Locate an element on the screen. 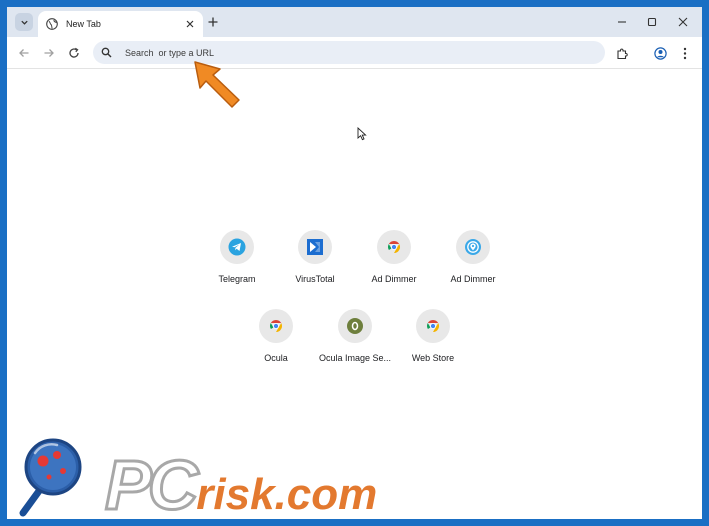  watermark-pc-text: PC is located at coordinates (151, 482).